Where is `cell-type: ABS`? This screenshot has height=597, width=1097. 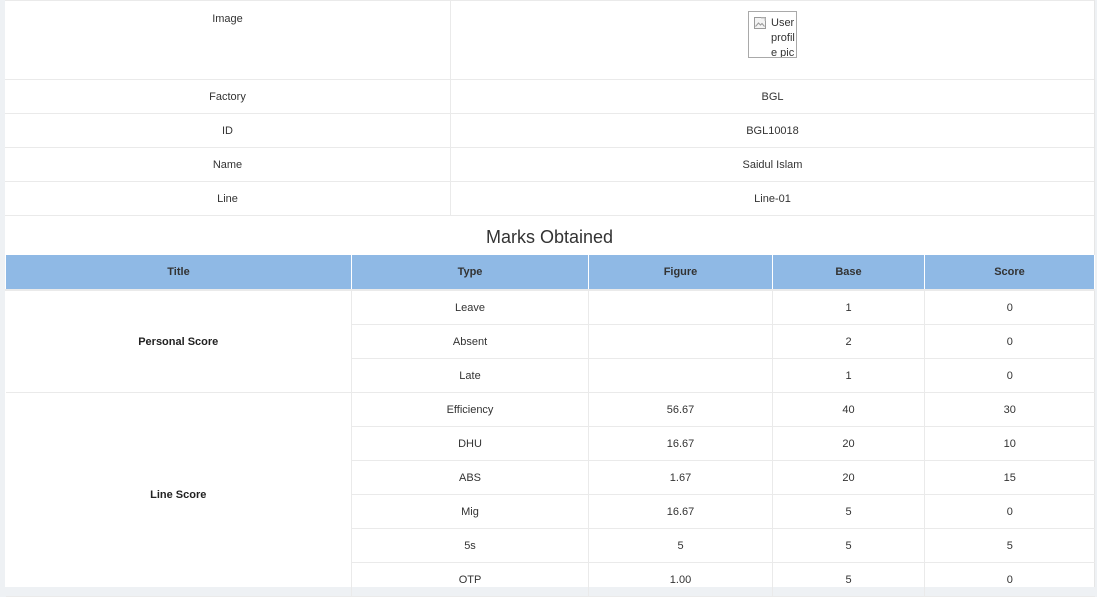 cell-type: ABS is located at coordinates (470, 477).